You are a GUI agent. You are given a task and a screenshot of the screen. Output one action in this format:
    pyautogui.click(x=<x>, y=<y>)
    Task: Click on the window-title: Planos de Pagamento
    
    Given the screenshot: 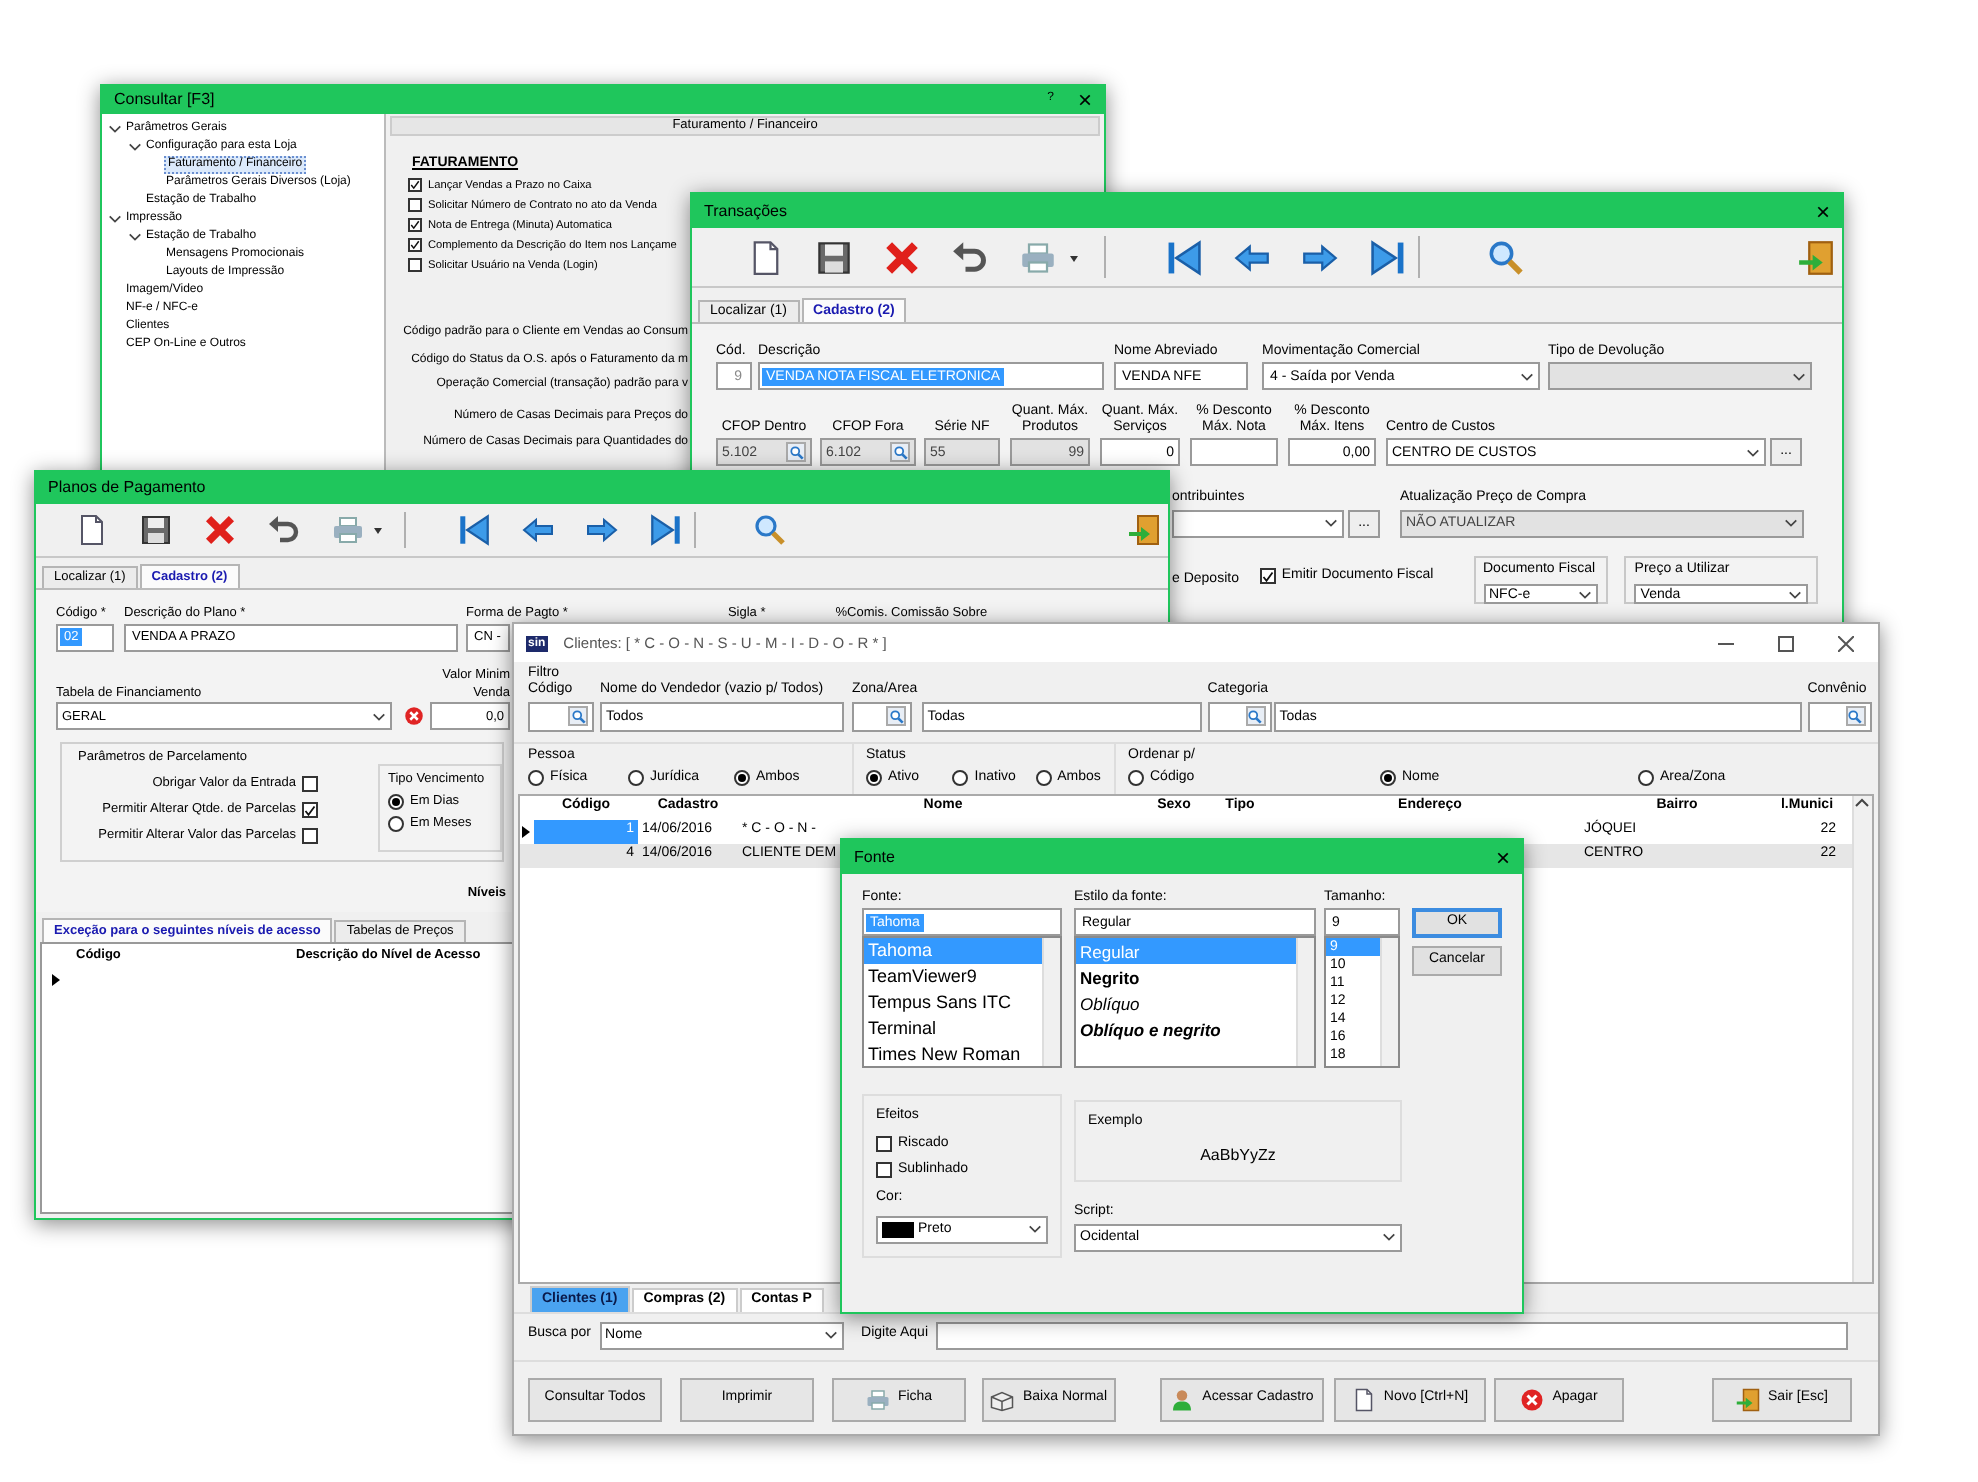 What is the action you would take?
    pyautogui.click(x=128, y=488)
    